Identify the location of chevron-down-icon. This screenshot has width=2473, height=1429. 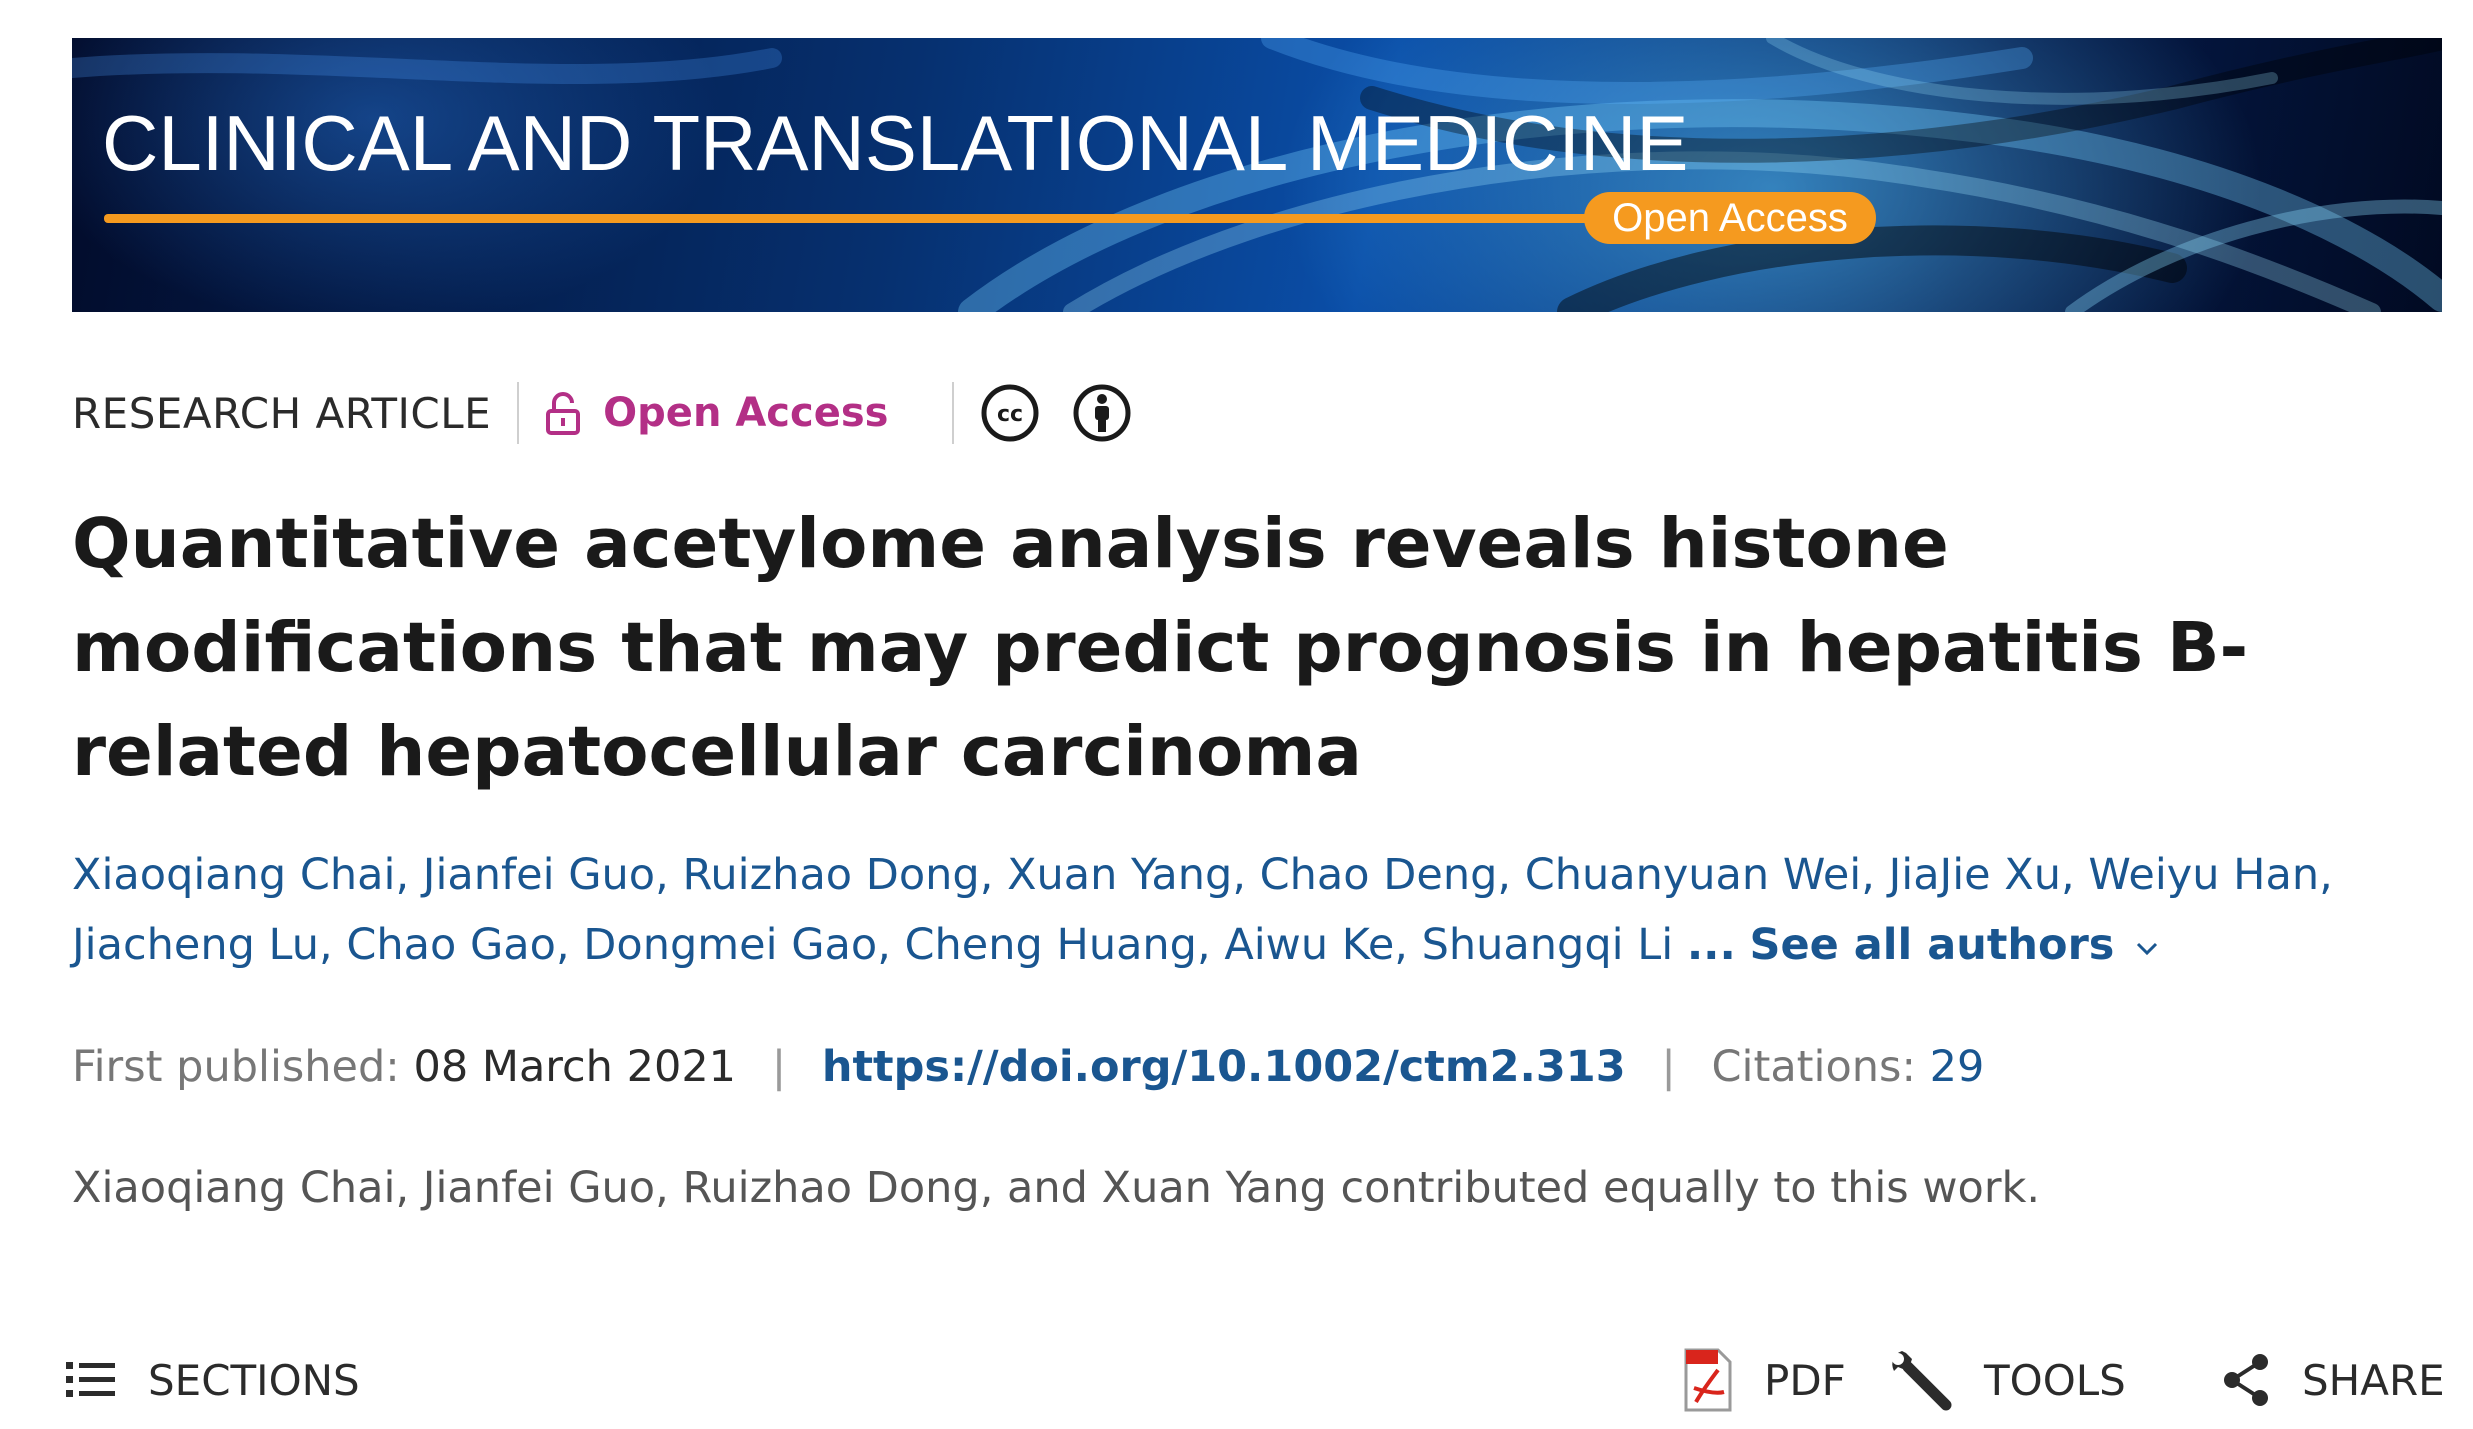
(2147, 948).